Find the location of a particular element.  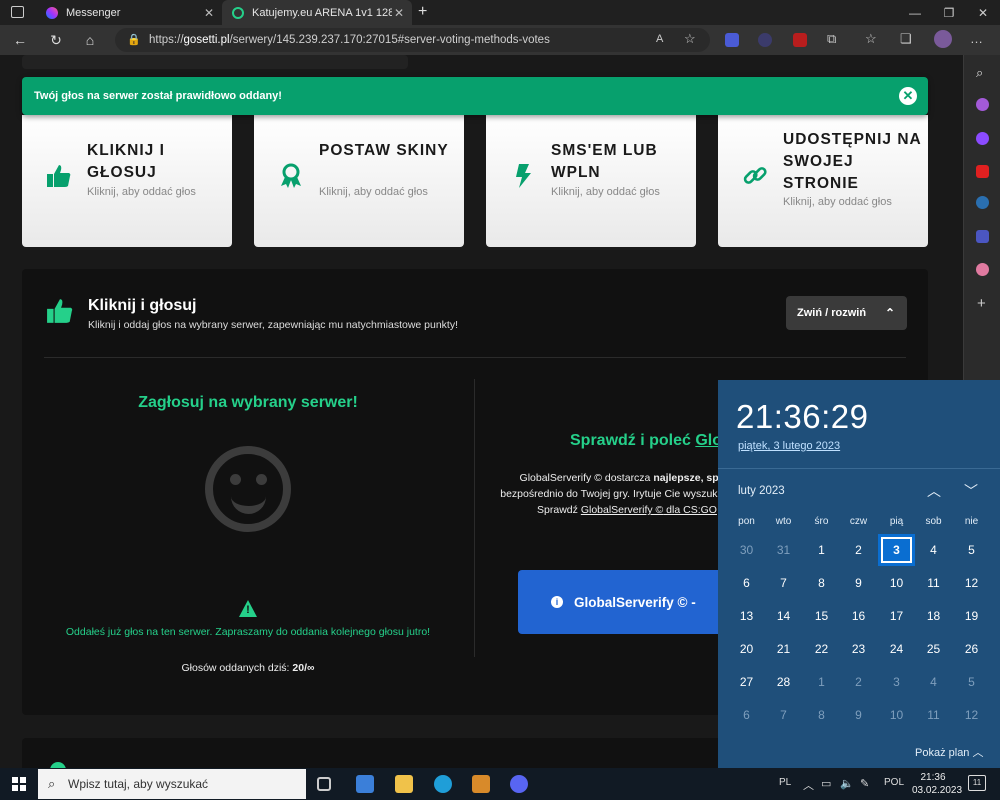

calendar-day: 21 is located at coordinates (783, 649).